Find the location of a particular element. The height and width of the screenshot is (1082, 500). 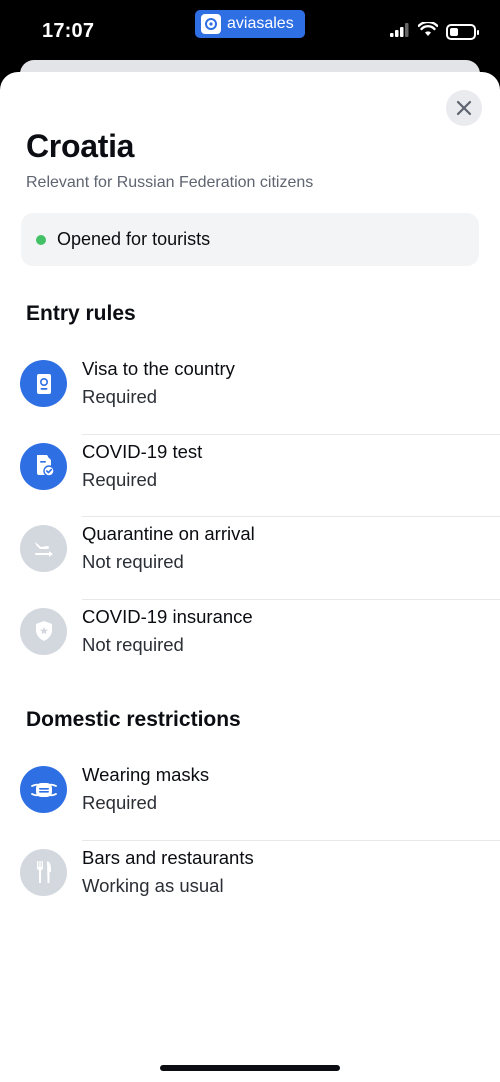

home-indicator is located at coordinates (250, 1068).